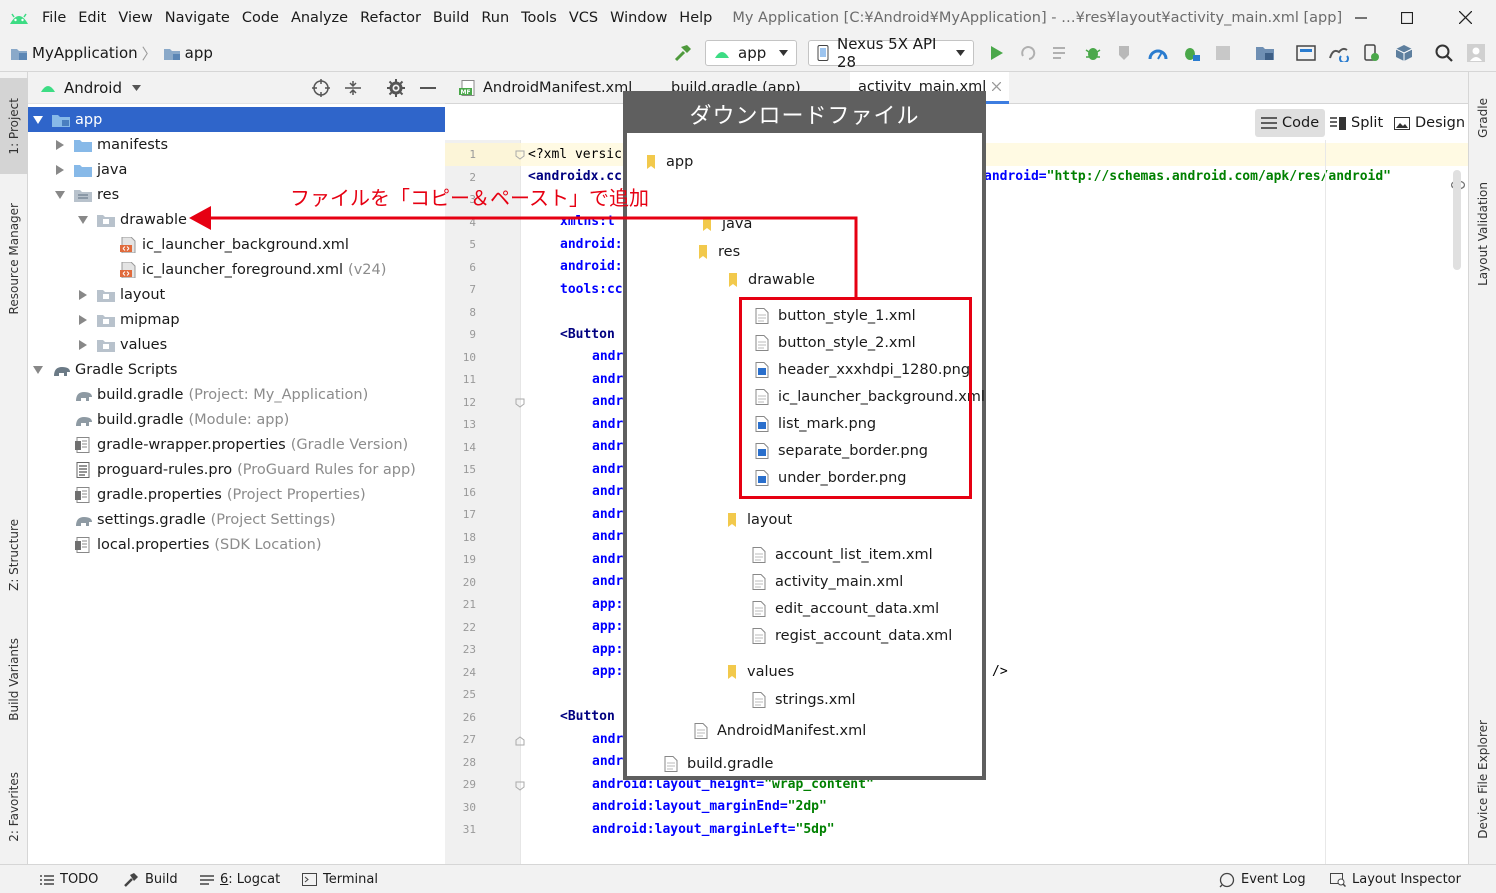 Image resolution: width=1496 pixels, height=893 pixels. Describe the element at coordinates (1158, 53) in the screenshot. I see `profiler-icon` at that location.